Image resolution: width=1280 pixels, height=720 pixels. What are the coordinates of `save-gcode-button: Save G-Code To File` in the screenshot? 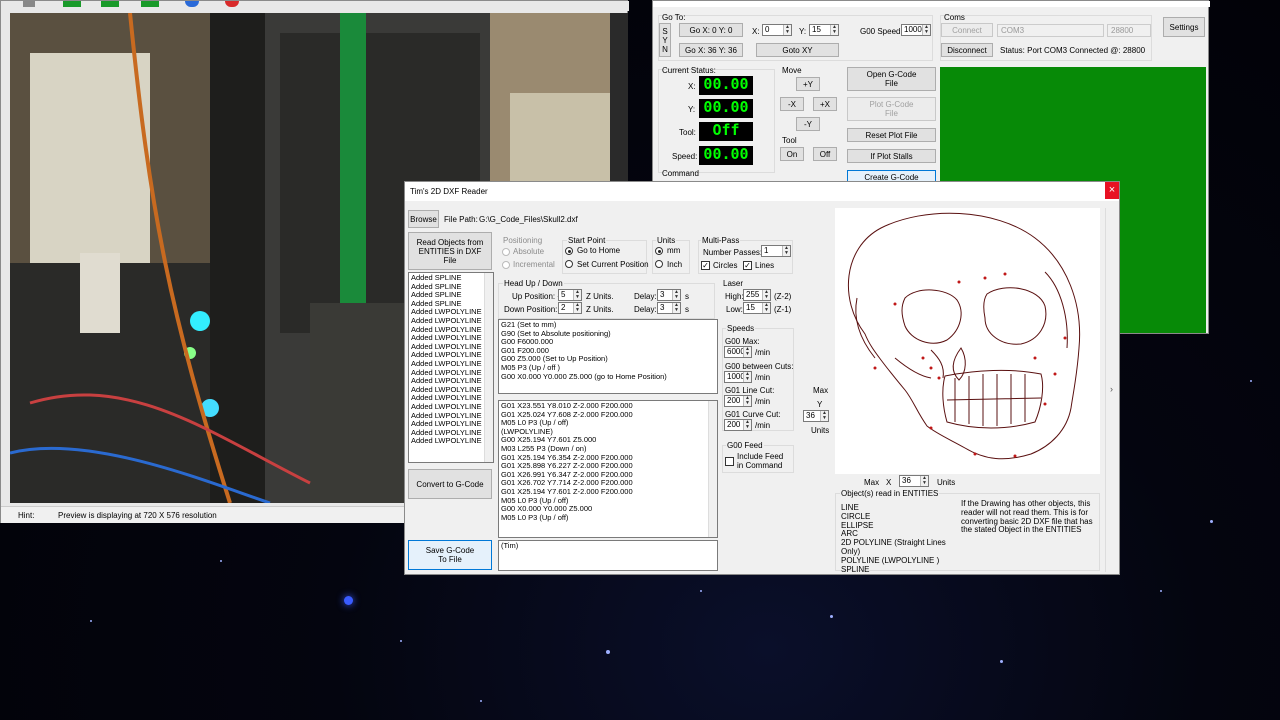 It's located at (450, 555).